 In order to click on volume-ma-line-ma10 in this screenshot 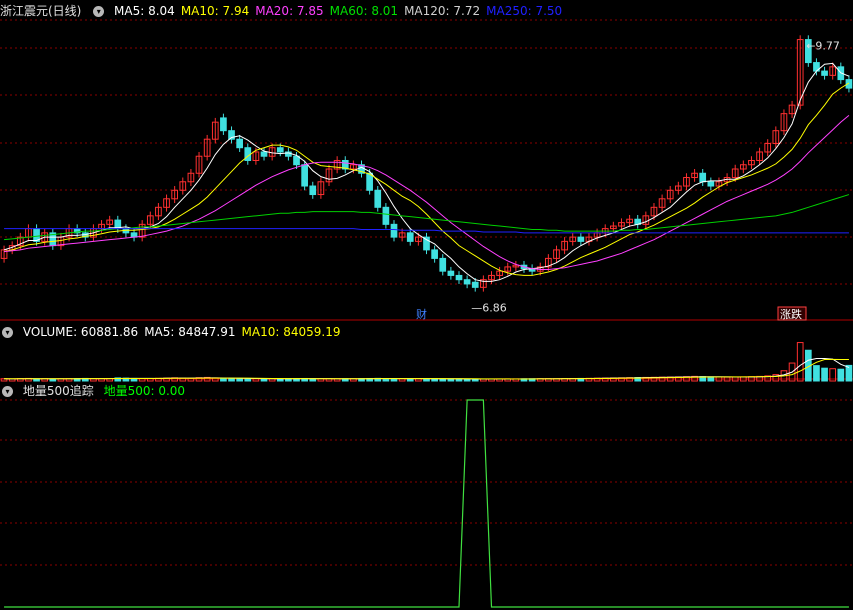, I will do `click(426, 369)`.